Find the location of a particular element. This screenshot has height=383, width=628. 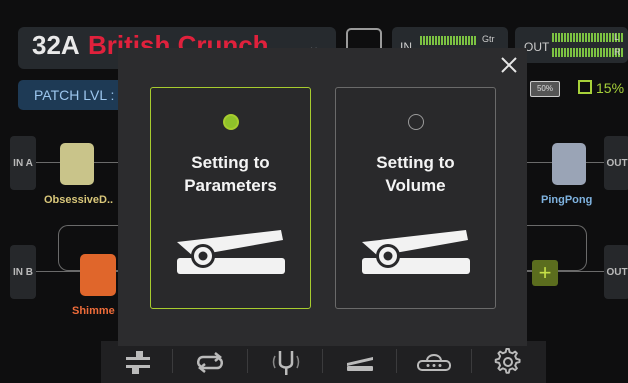

pedal-b-label: Shimme is located at coordinates (93, 311).